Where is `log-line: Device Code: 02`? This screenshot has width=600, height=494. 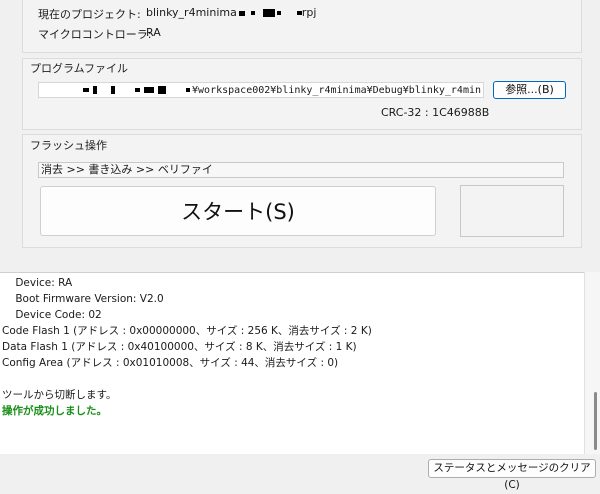
log-line: Device Code: 02 is located at coordinates (52, 315).